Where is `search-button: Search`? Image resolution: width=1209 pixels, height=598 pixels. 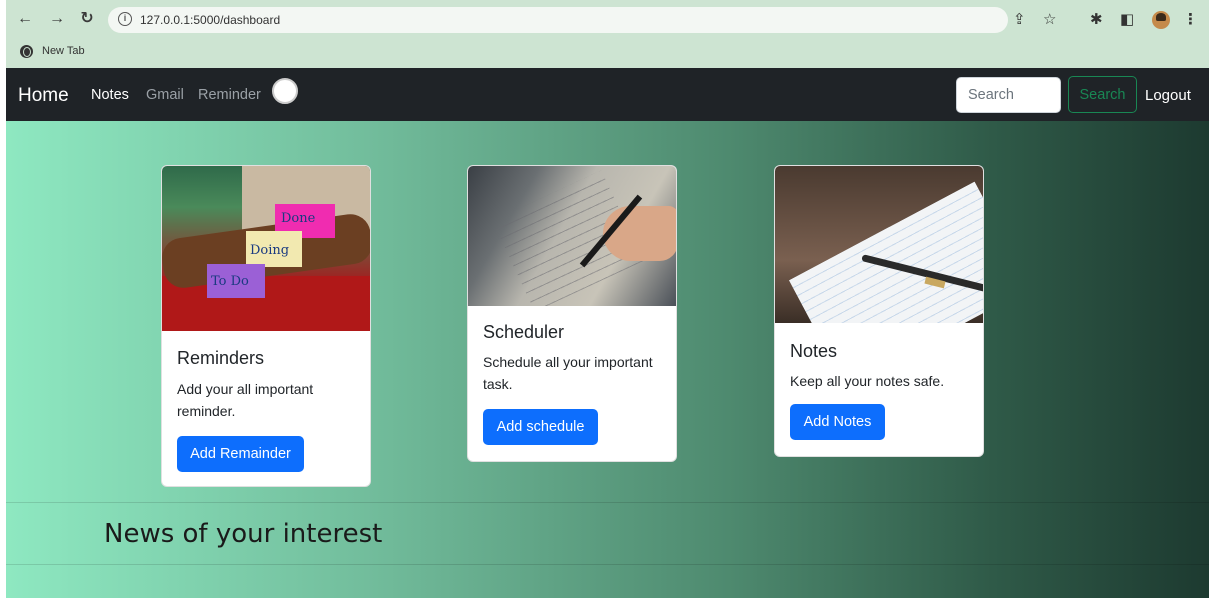
search-button: Search is located at coordinates (1102, 94).